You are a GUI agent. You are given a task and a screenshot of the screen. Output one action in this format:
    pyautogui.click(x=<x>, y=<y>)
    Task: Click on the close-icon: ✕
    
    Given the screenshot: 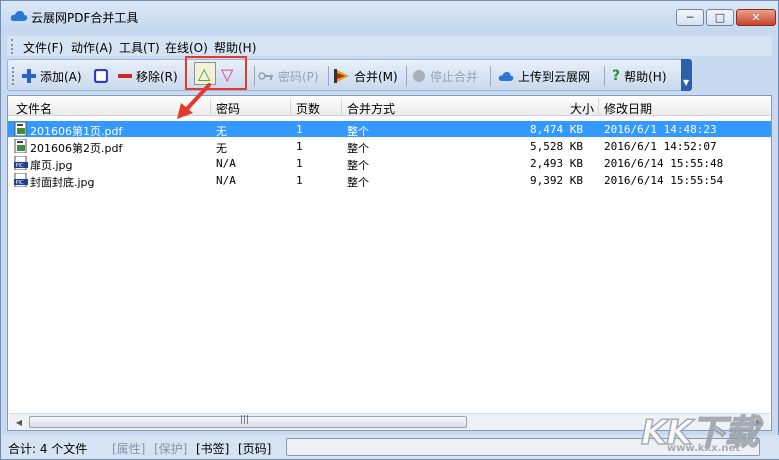 What is the action you would take?
    pyautogui.click(x=756, y=17)
    